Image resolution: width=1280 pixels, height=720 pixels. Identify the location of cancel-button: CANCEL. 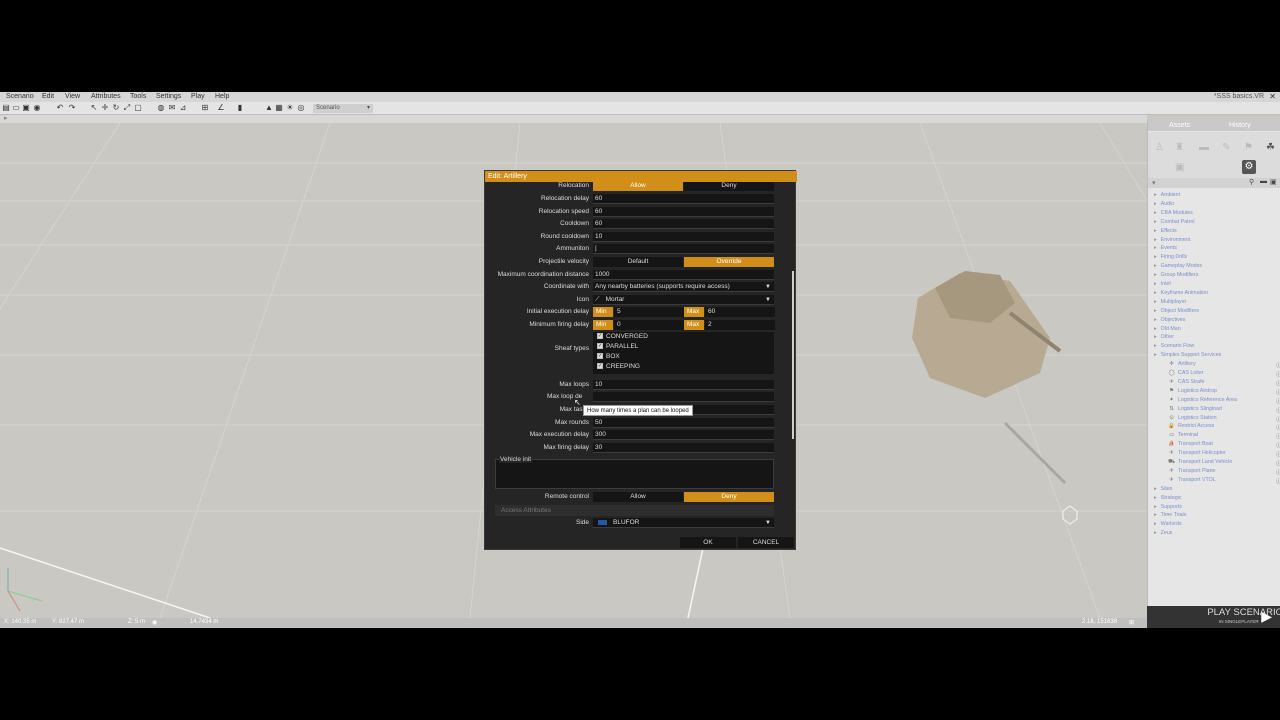
(766, 542).